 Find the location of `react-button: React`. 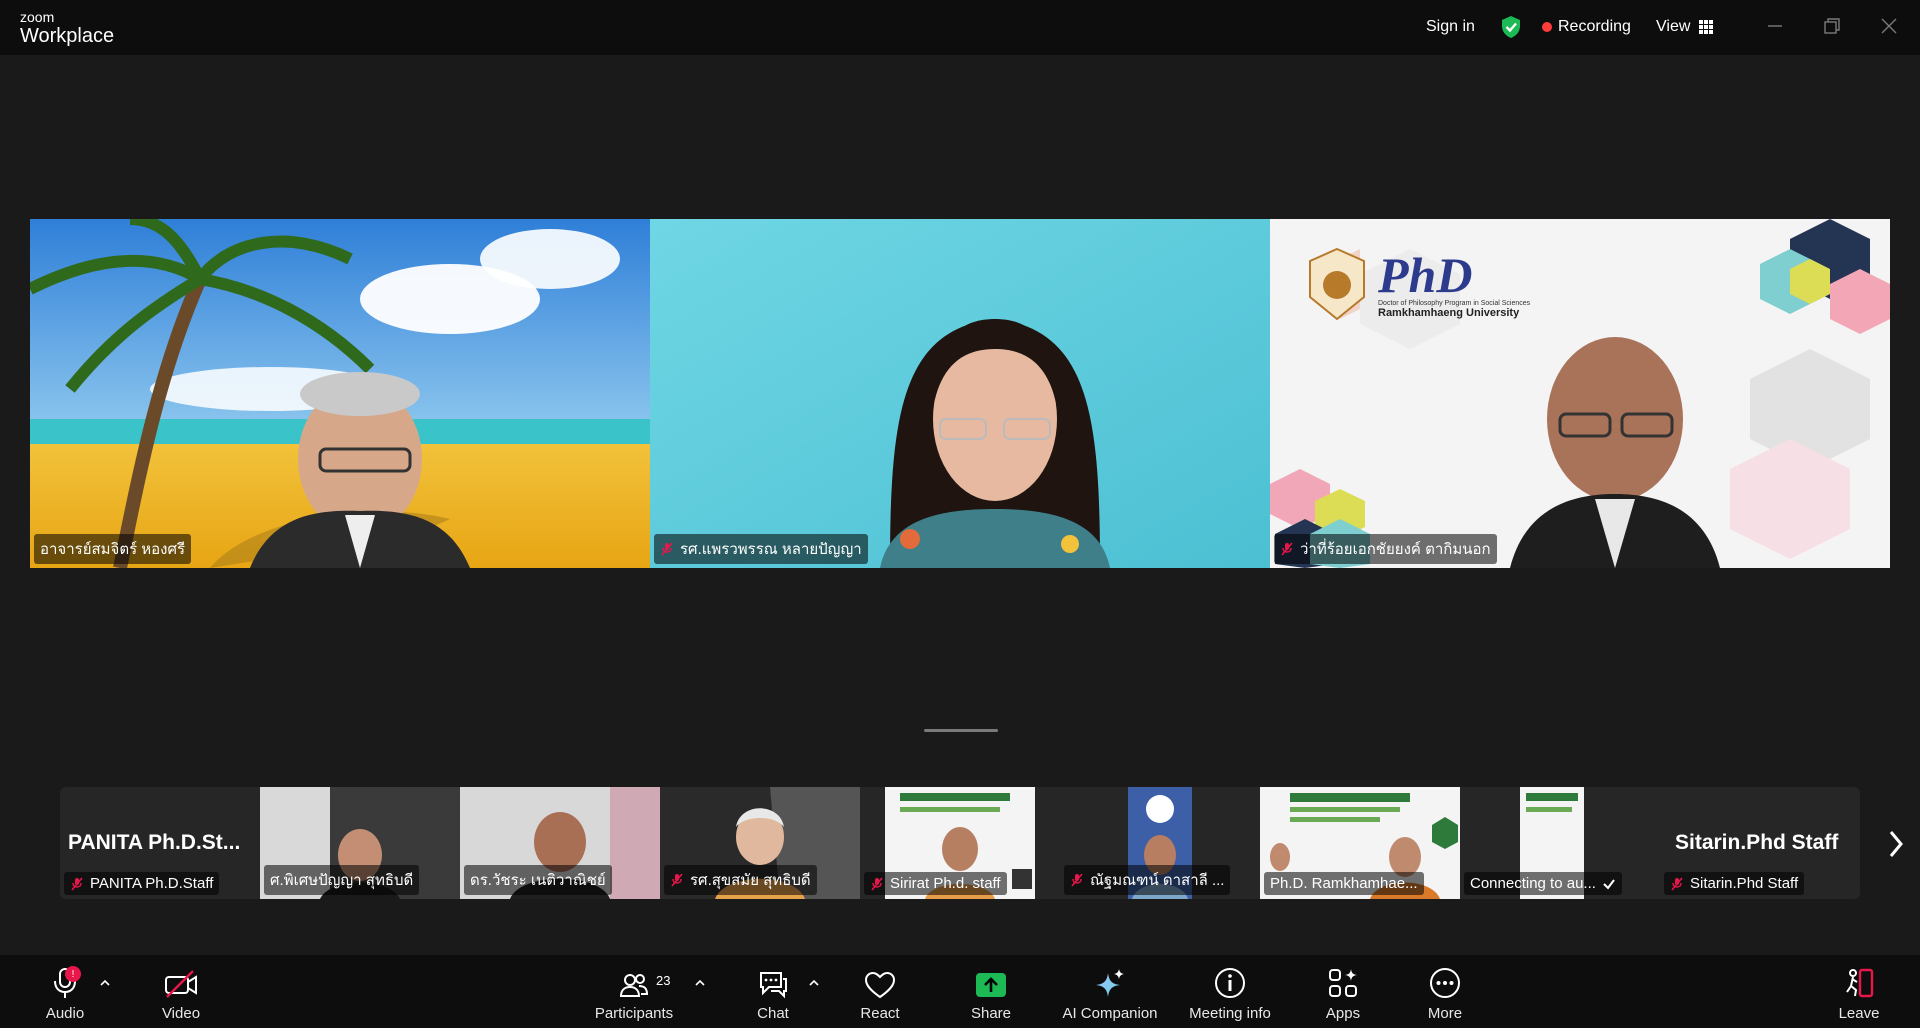

react-button: React is located at coordinates (880, 991).